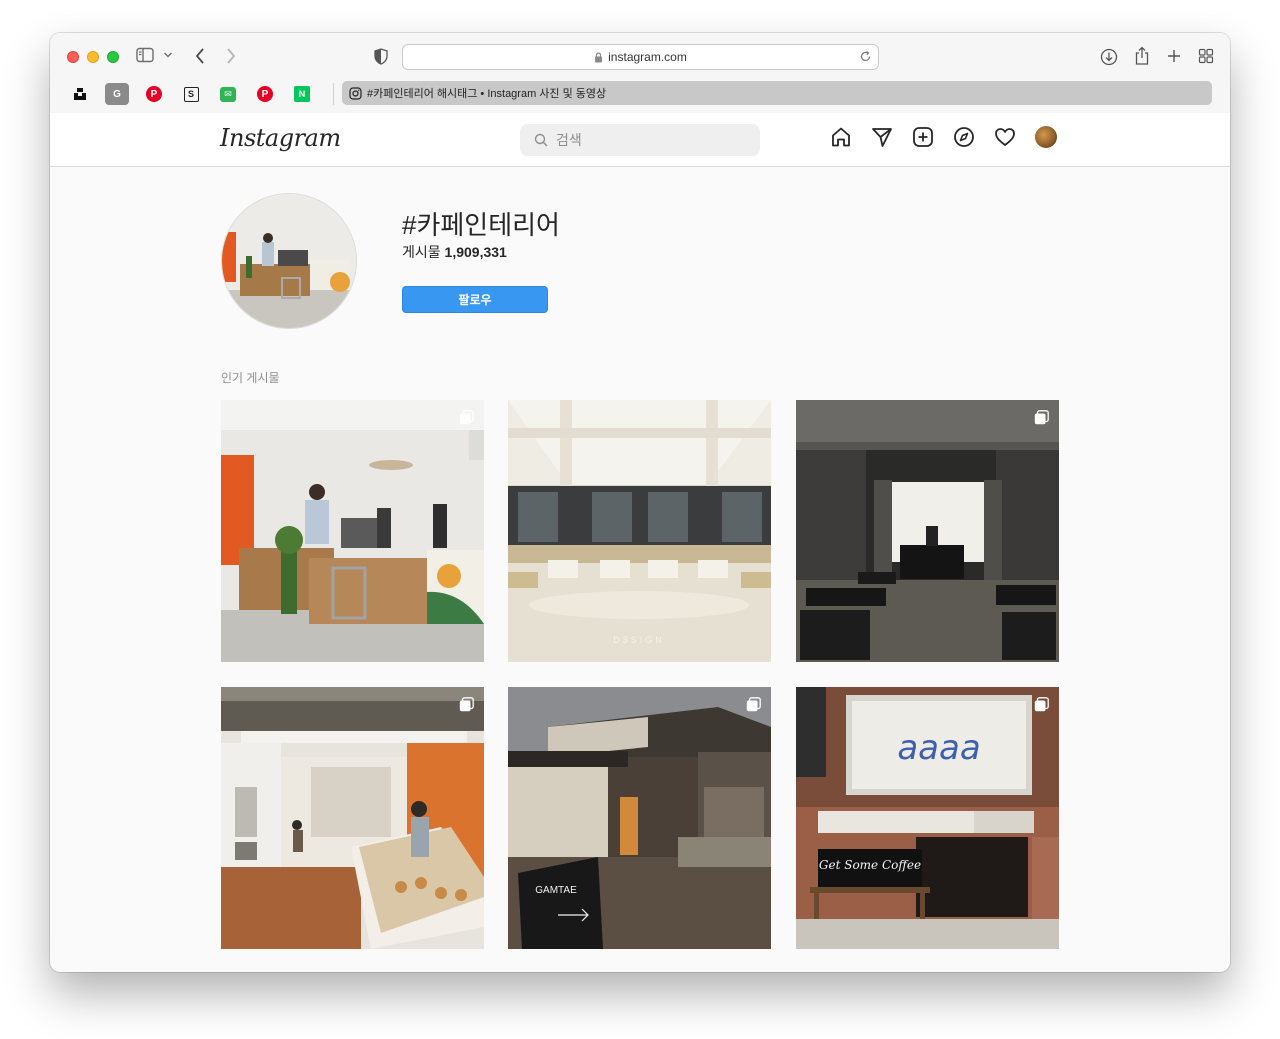 The height and width of the screenshot is (1039, 1280). I want to click on activity-heart-icon, so click(1005, 137).